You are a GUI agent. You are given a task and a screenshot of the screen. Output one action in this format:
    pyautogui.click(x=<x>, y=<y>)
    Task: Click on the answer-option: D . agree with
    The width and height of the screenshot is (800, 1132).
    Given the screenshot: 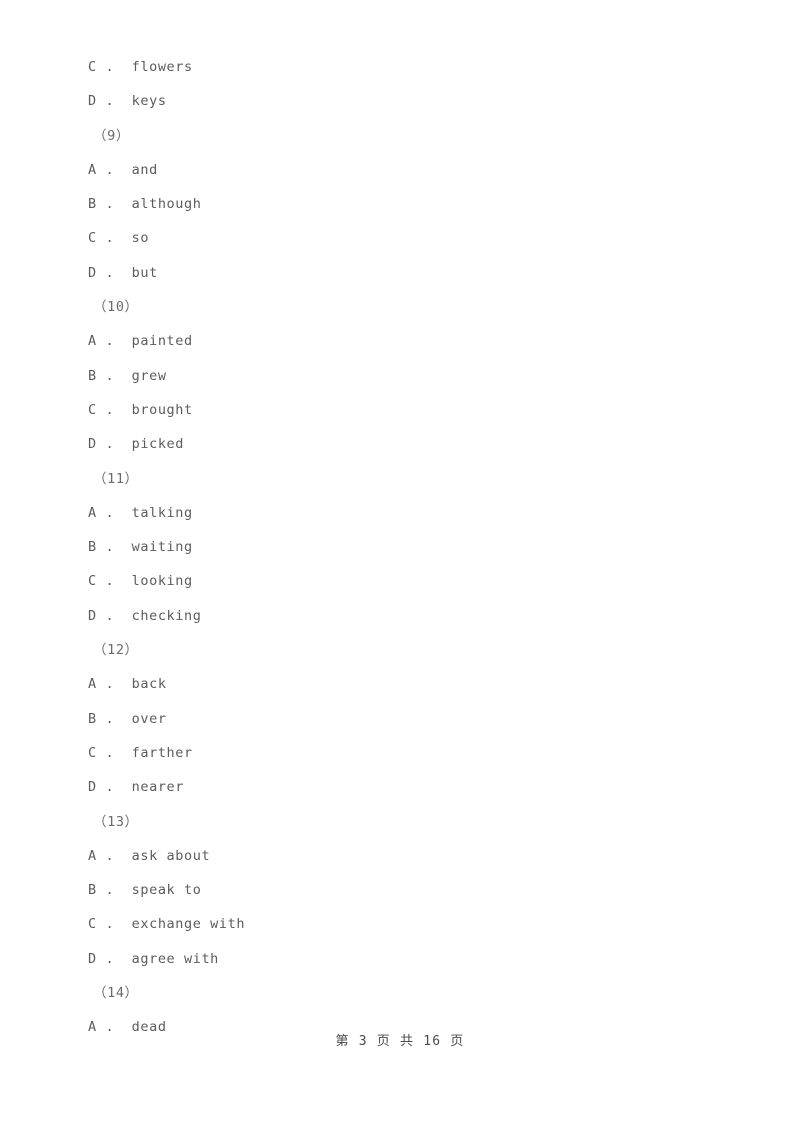 What is the action you would take?
    pyautogui.click(x=153, y=958)
    